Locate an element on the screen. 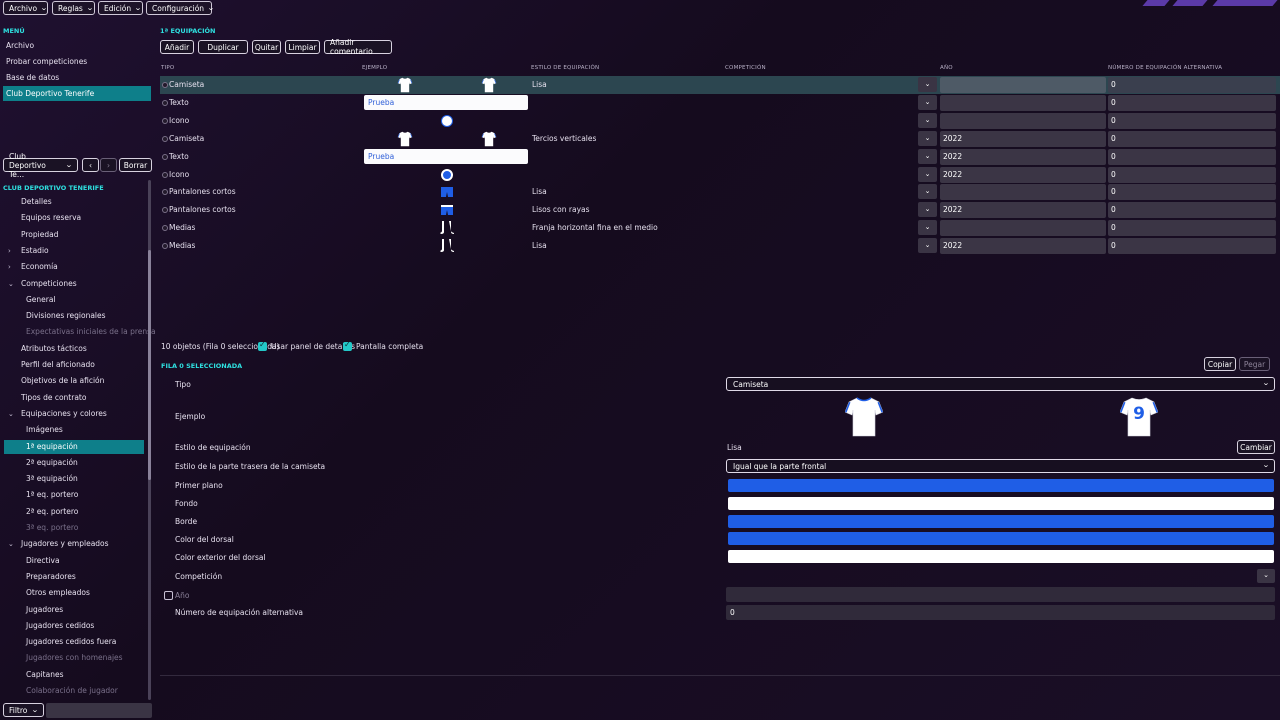 This screenshot has height=720, width=1280. sidebar-scroll-thumb is located at coordinates (149, 365).